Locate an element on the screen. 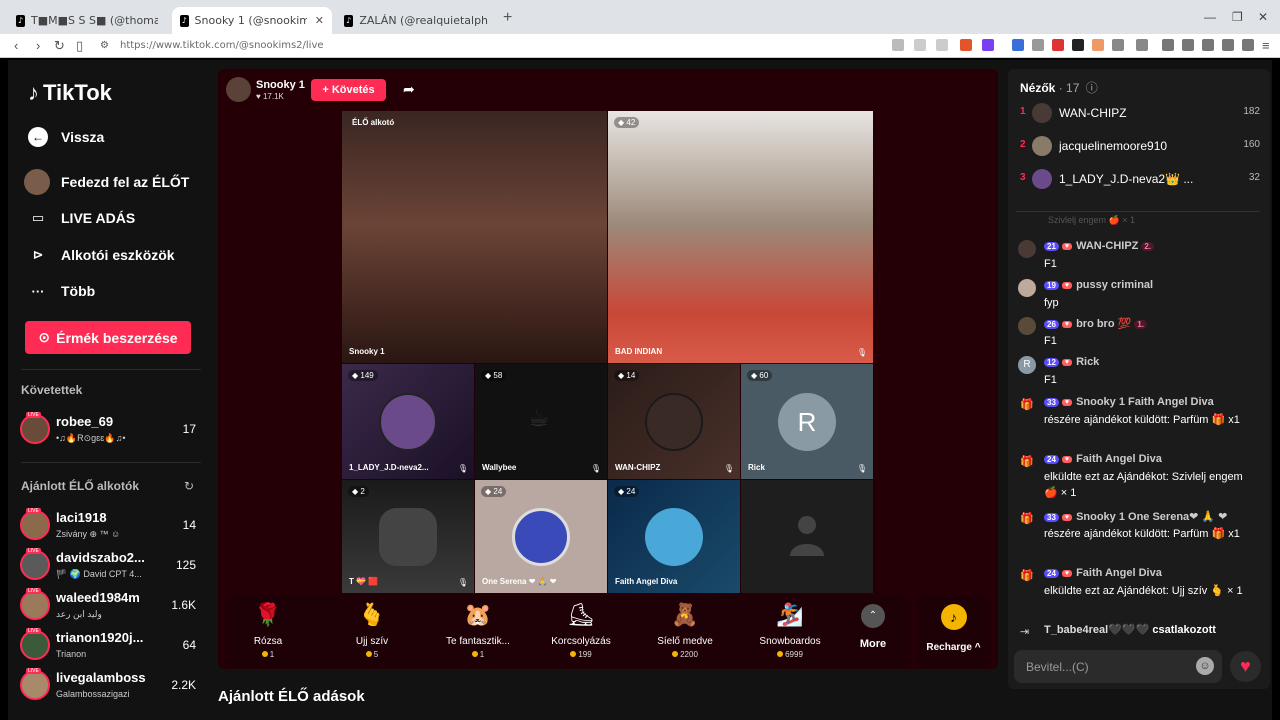  chat-message: 19 ♥ pussy criminal fyp is located at coordinates (1138, 295).